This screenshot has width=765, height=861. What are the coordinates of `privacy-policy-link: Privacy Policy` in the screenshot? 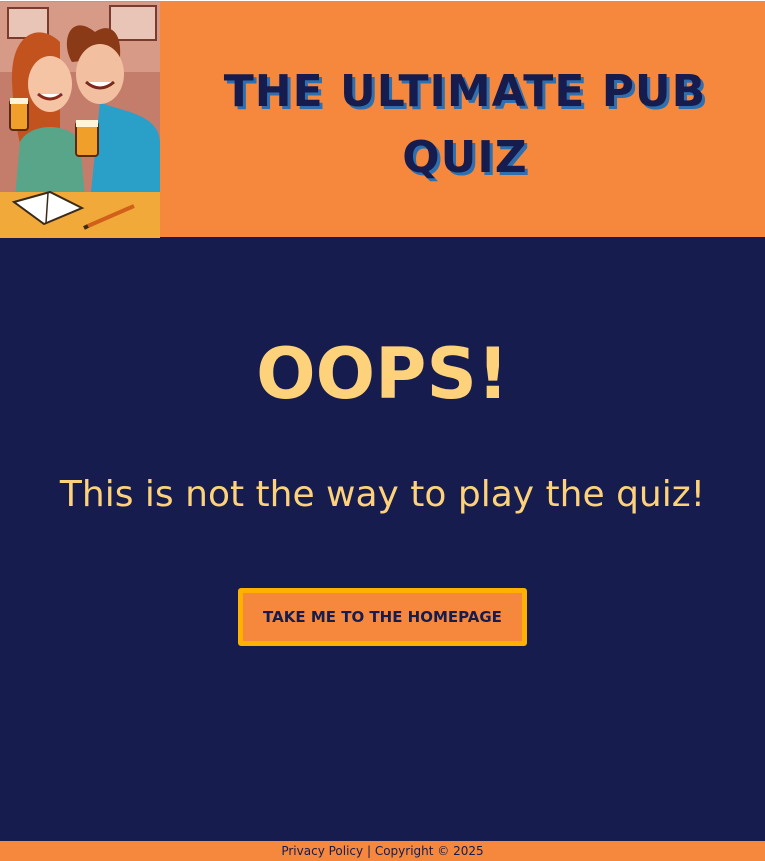 It's located at (322, 851).